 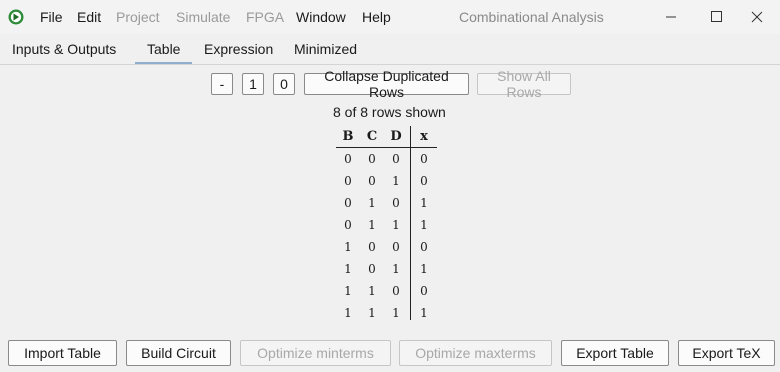 I want to click on header-divider, so click(x=386, y=147).